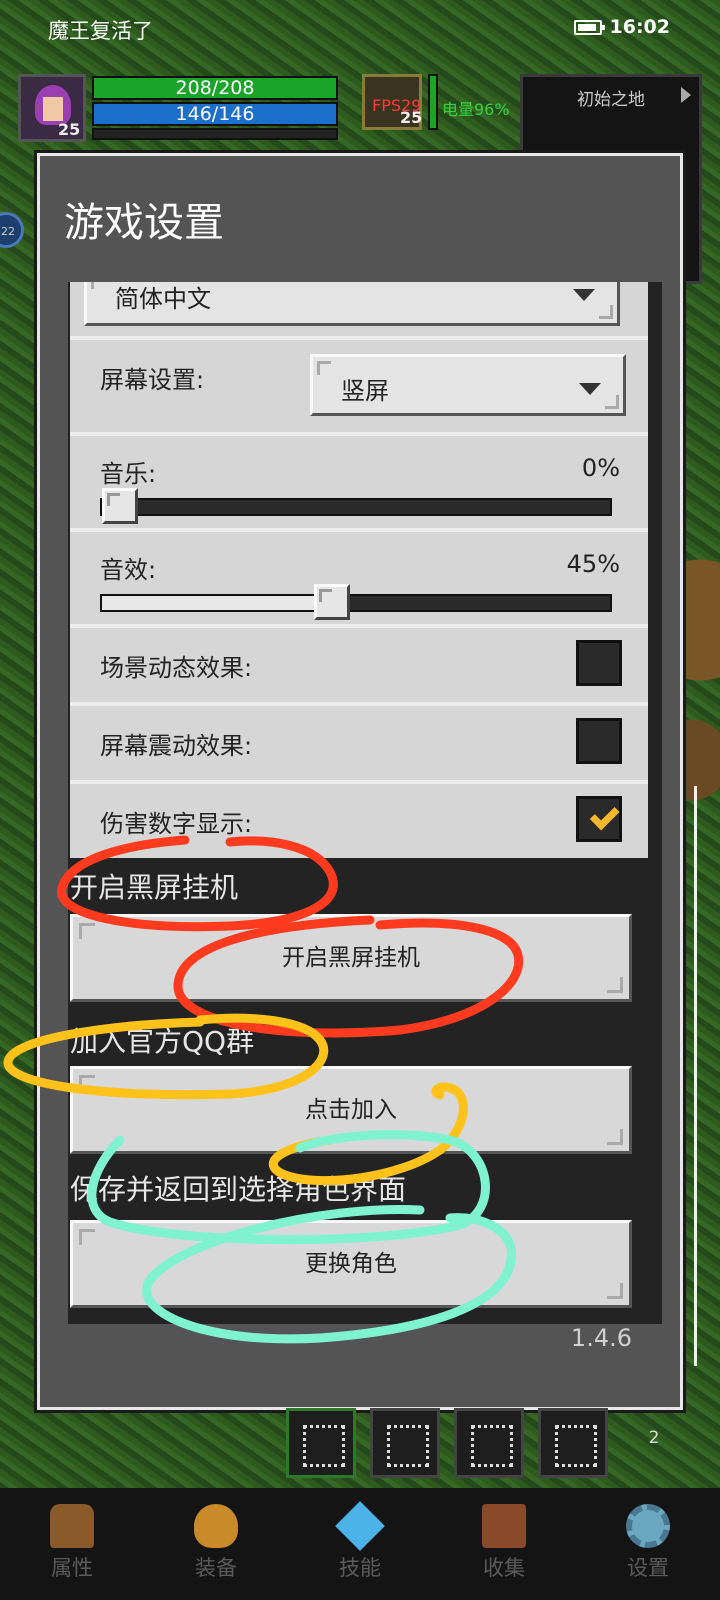 The width and height of the screenshot is (720, 1600). Describe the element at coordinates (356, 506) in the screenshot. I see `music-slider` at that location.